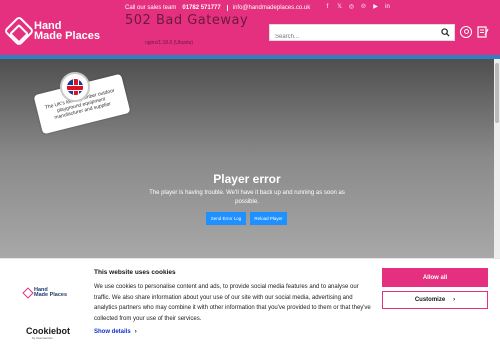 Image resolution: width=500 pixels, height=348 pixels. I want to click on allow-all-button: Allow all, so click(435, 277).